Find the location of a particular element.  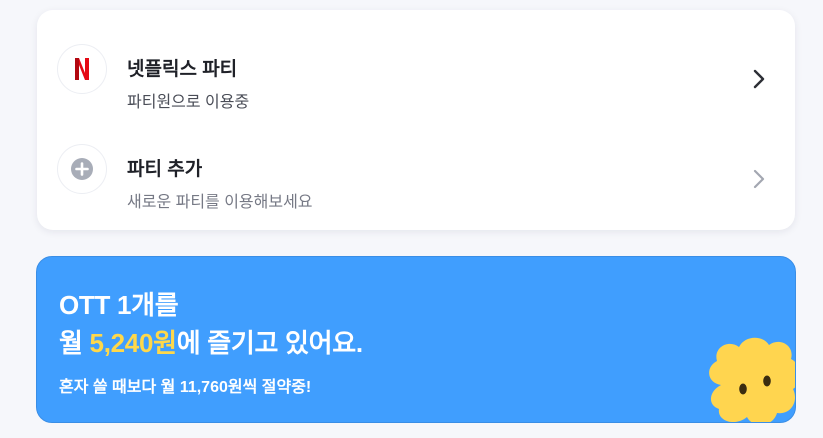

mascot-character-icon is located at coordinates (752, 379).